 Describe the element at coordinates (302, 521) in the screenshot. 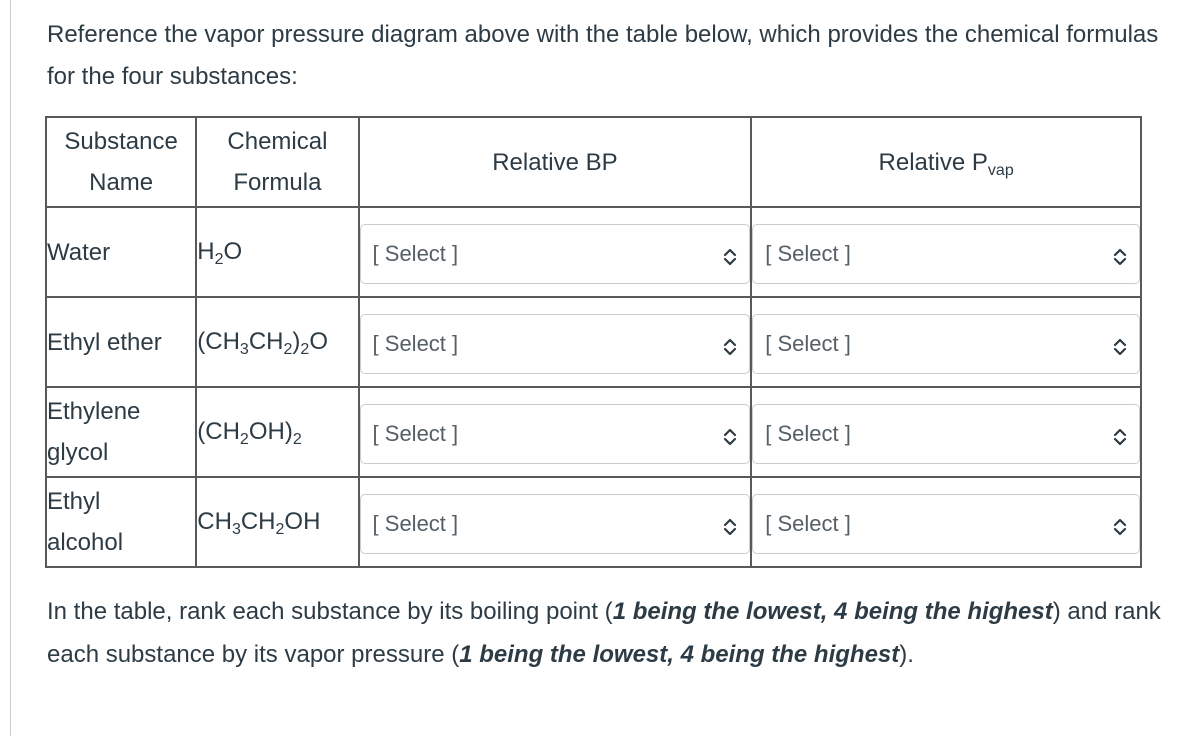

I see `formula-part: OH` at that location.